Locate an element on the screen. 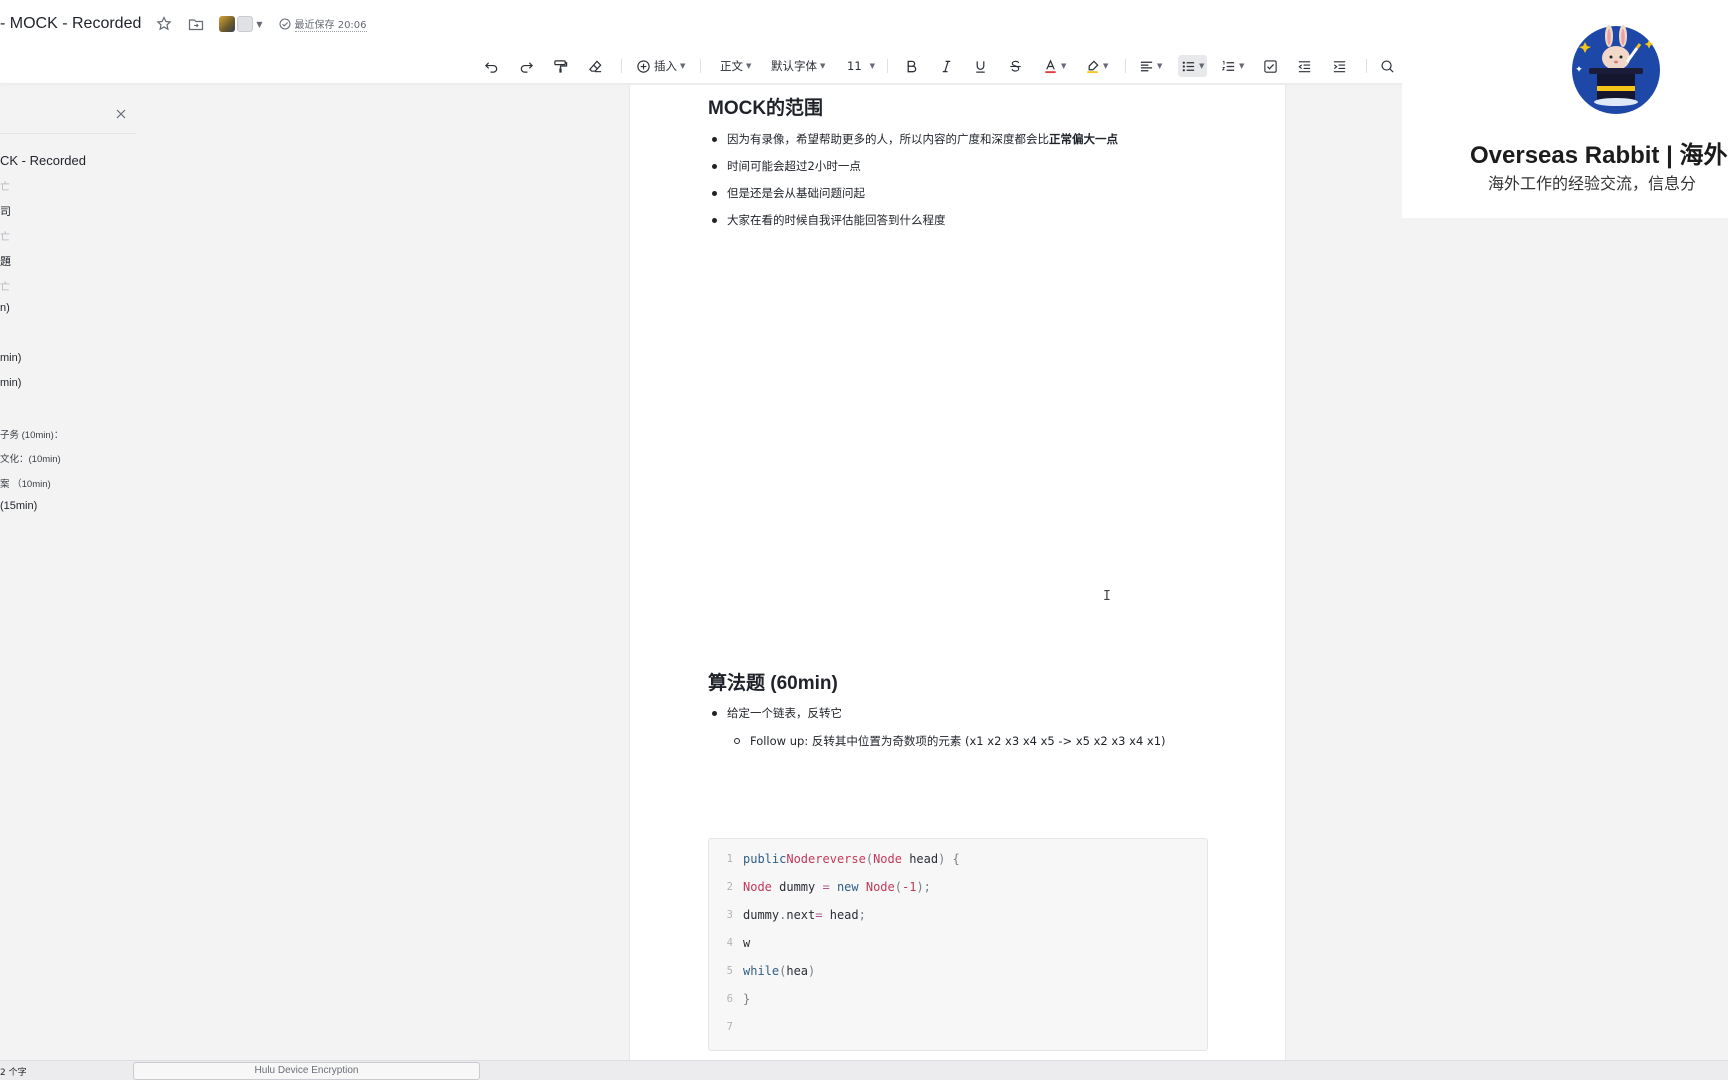 This screenshot has width=1728, height=1080. close-icon is located at coordinates (121, 114).